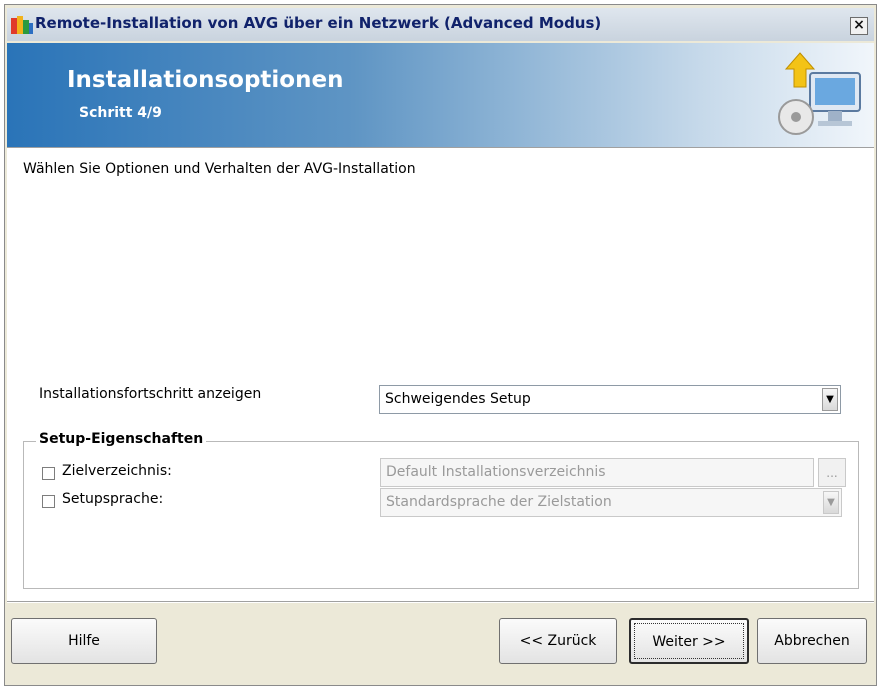  What do you see at coordinates (440, 95) in the screenshot?
I see `header-banner: Installationsoptionen Schritt 4/9` at bounding box center [440, 95].